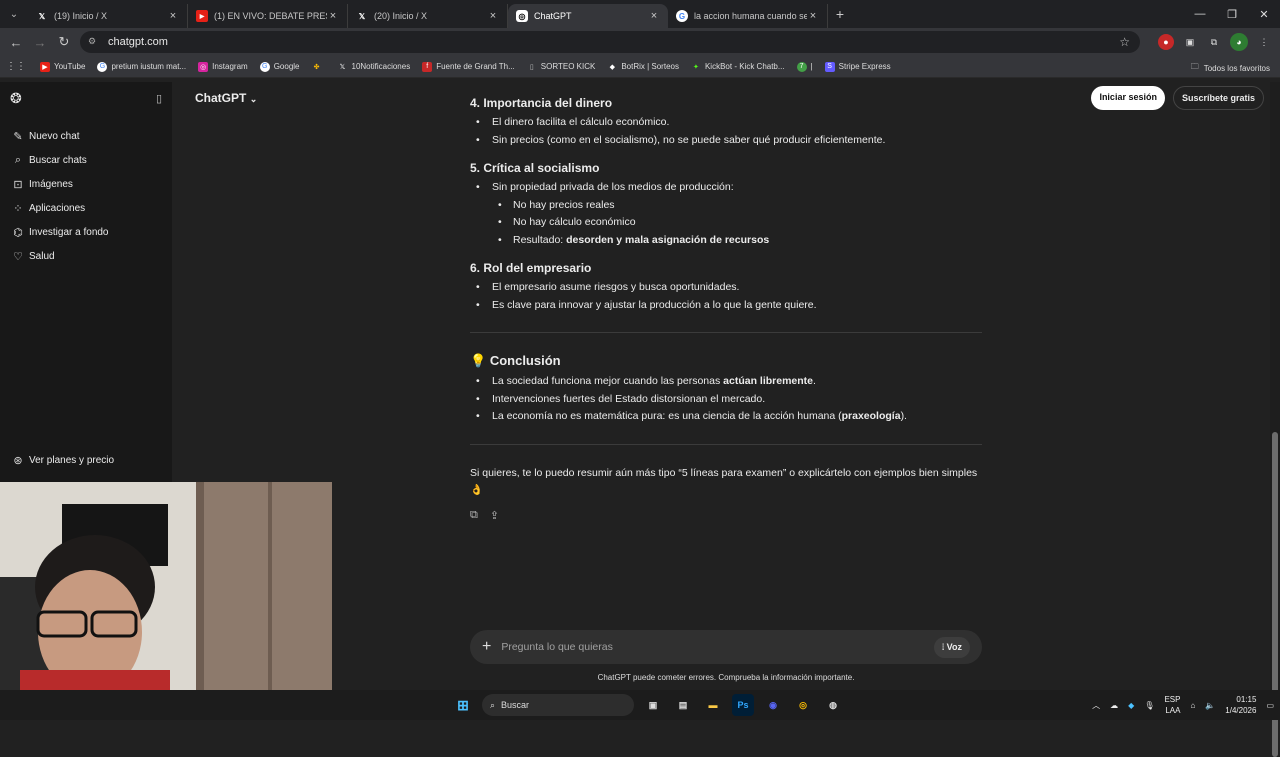  What do you see at coordinates (16, 42) in the screenshot?
I see `back-button: ←` at bounding box center [16, 42].